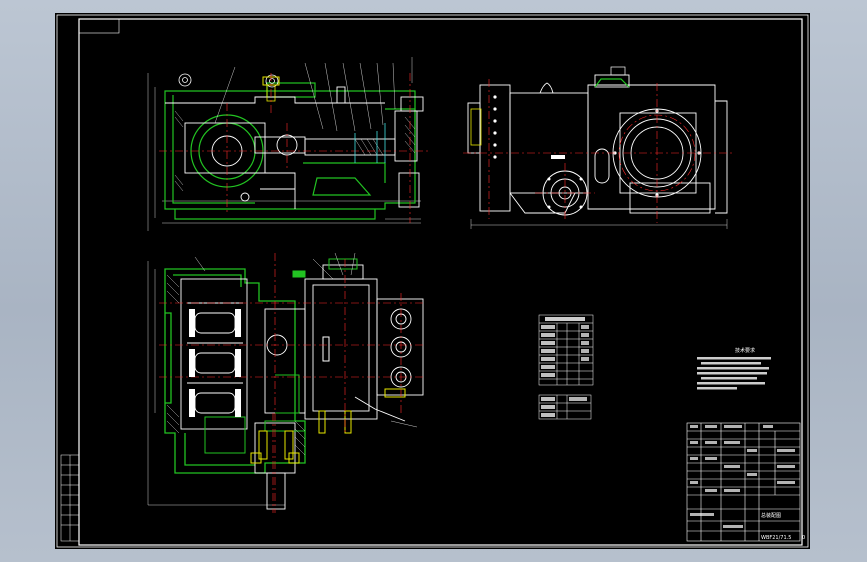 The width and height of the screenshot is (867, 562). What do you see at coordinates (99, 26) in the screenshot?
I see `corner-mark-box` at bounding box center [99, 26].